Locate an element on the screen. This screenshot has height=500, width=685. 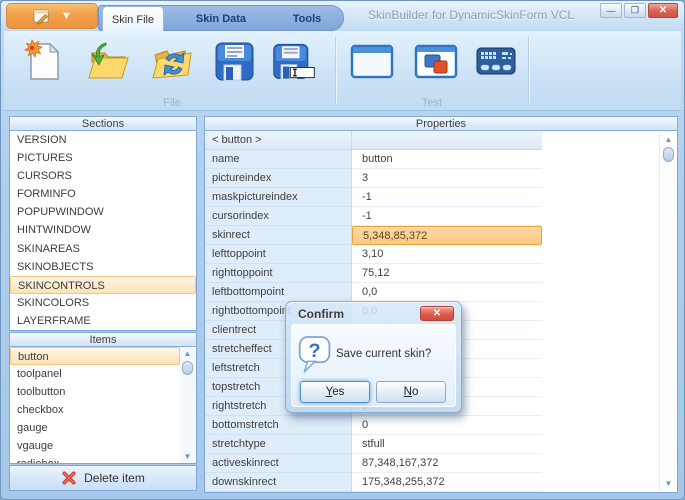
delete-item-button: Delete item is located at coordinates (103, 478).